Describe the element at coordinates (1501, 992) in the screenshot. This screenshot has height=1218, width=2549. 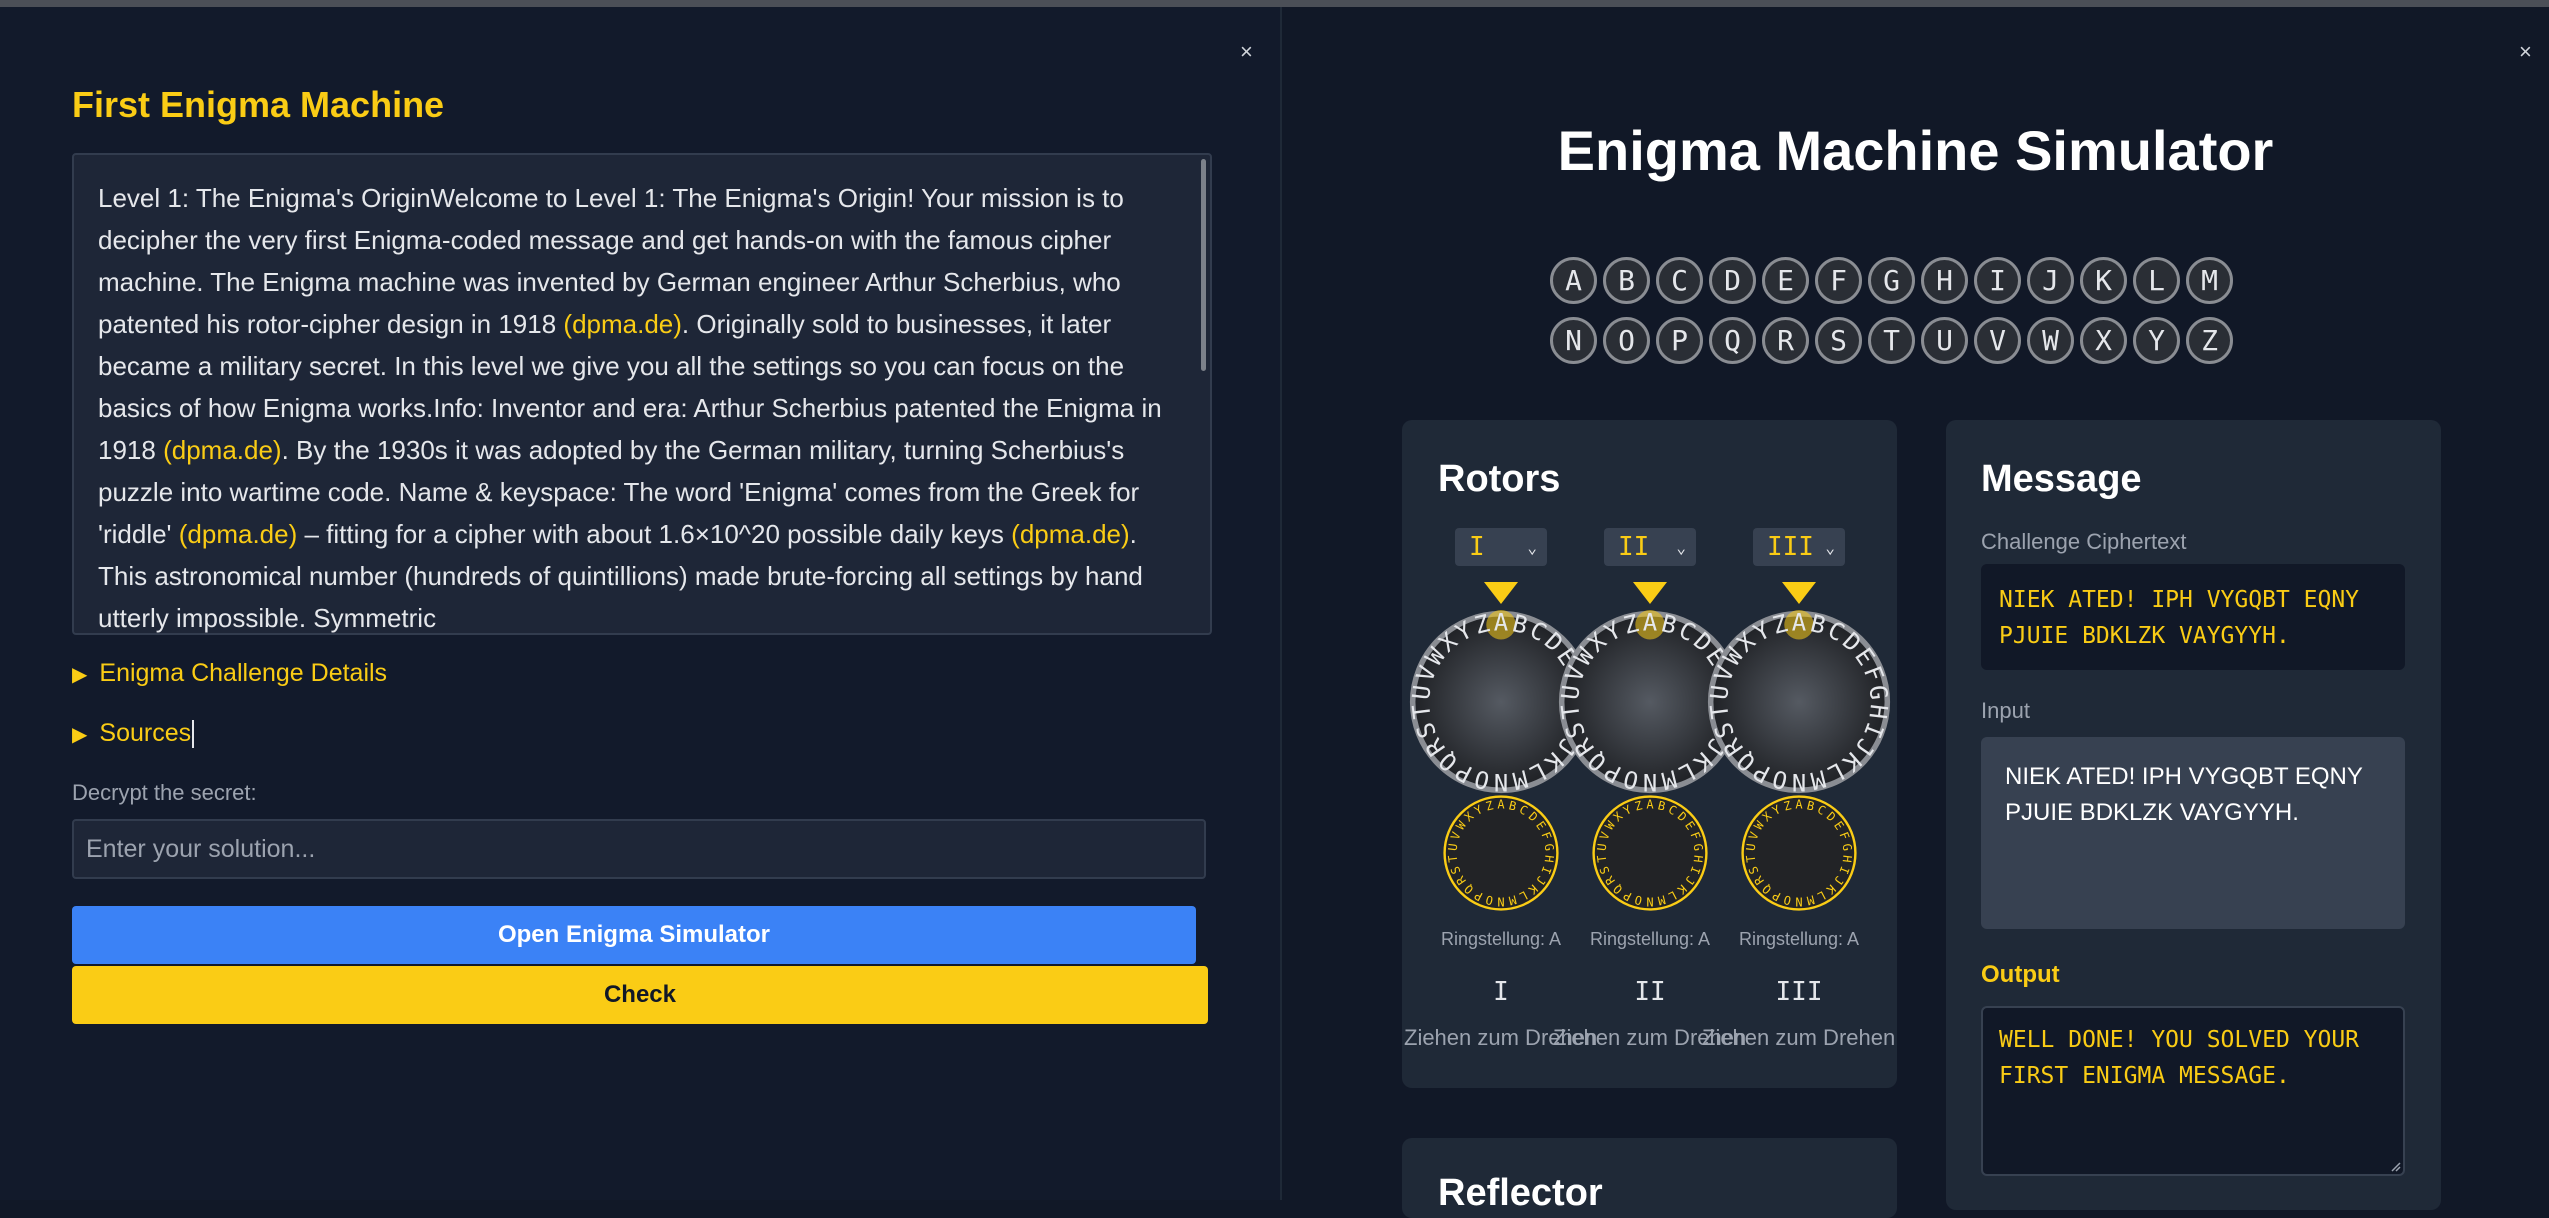
I see `rotor-numeral: I` at that location.